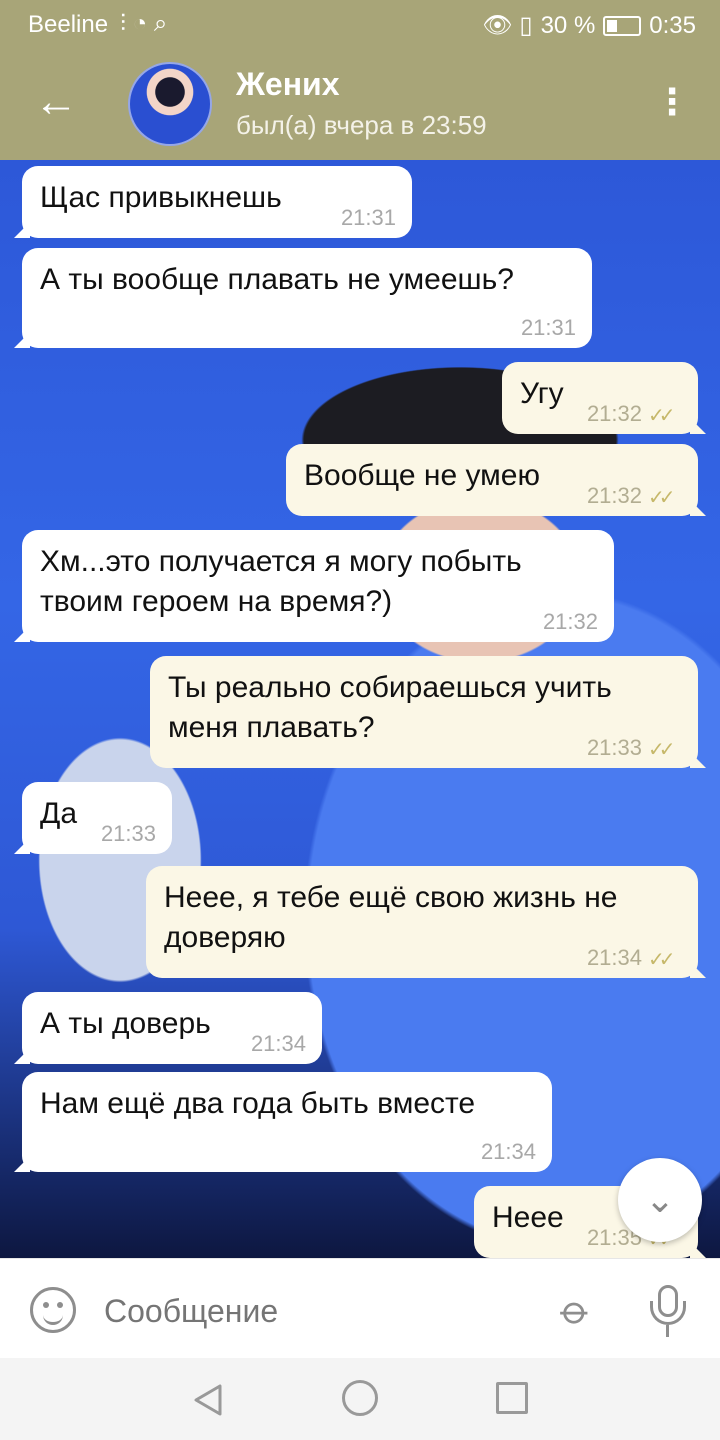 The height and width of the screenshot is (1440, 720). Describe the element at coordinates (287, 1122) in the screenshot. I see `message-incoming: Нам ещё два года быть вместе 21:34` at that location.